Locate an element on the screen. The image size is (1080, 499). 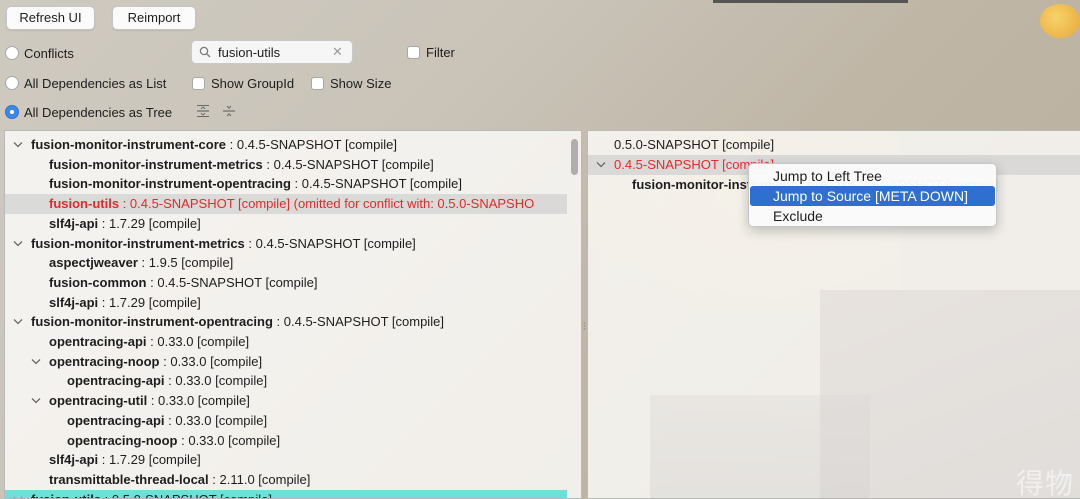
show-size-toggle: Show Size is located at coordinates (351, 83).